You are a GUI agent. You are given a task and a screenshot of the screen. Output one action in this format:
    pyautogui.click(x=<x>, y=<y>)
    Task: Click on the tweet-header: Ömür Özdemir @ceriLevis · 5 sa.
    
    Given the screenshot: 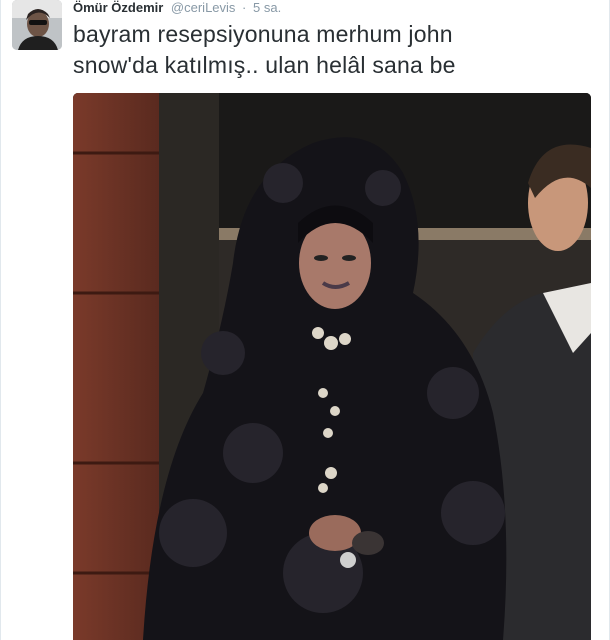 What is the action you would take?
    pyautogui.click(x=177, y=8)
    